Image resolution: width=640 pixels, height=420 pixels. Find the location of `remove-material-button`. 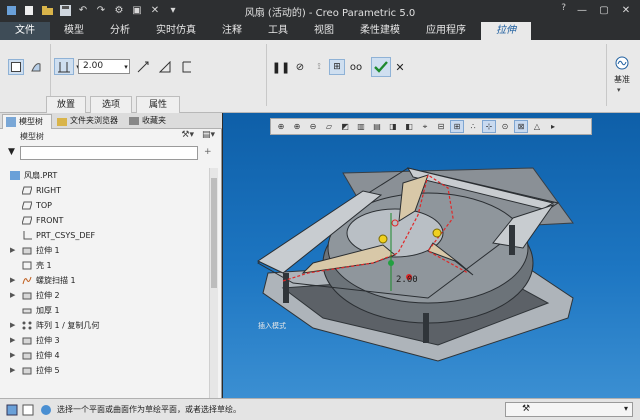

remove-material-button is located at coordinates (165, 66).